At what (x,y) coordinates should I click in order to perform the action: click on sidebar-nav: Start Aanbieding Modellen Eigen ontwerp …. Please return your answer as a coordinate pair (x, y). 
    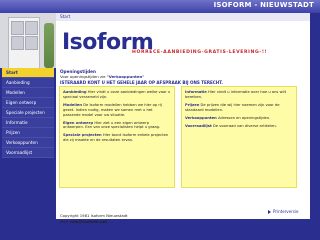
    Looking at the image, I should click on (28, 113).